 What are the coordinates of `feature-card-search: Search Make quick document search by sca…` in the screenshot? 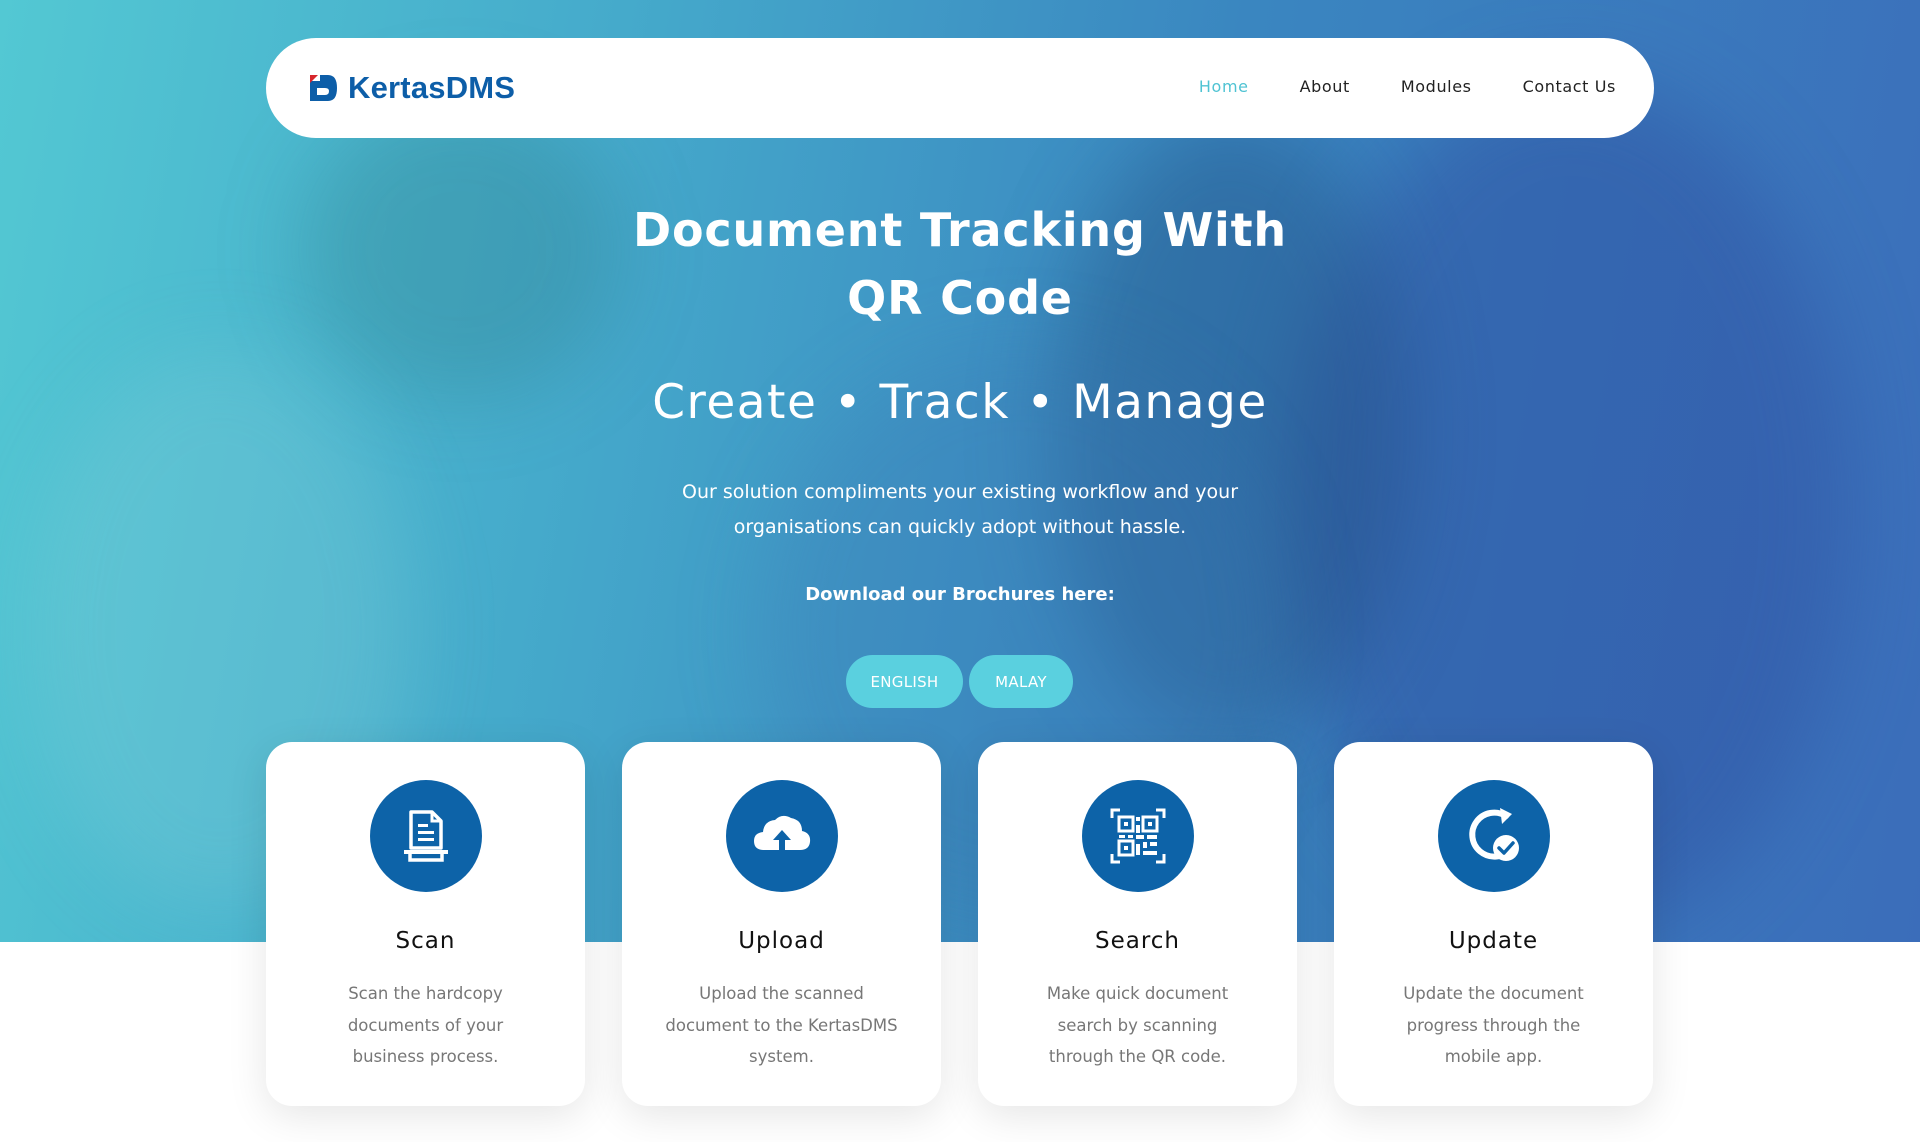 It's located at (1137, 924).